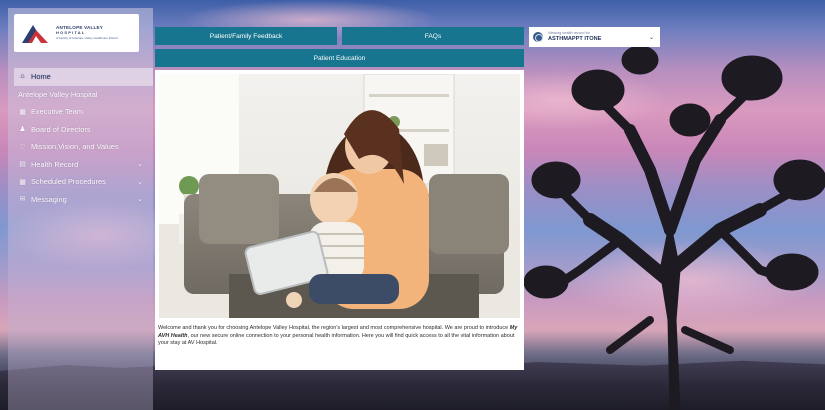  What do you see at coordinates (55, 164) in the screenshot?
I see `sidebar-item-label: Health Record` at bounding box center [55, 164].